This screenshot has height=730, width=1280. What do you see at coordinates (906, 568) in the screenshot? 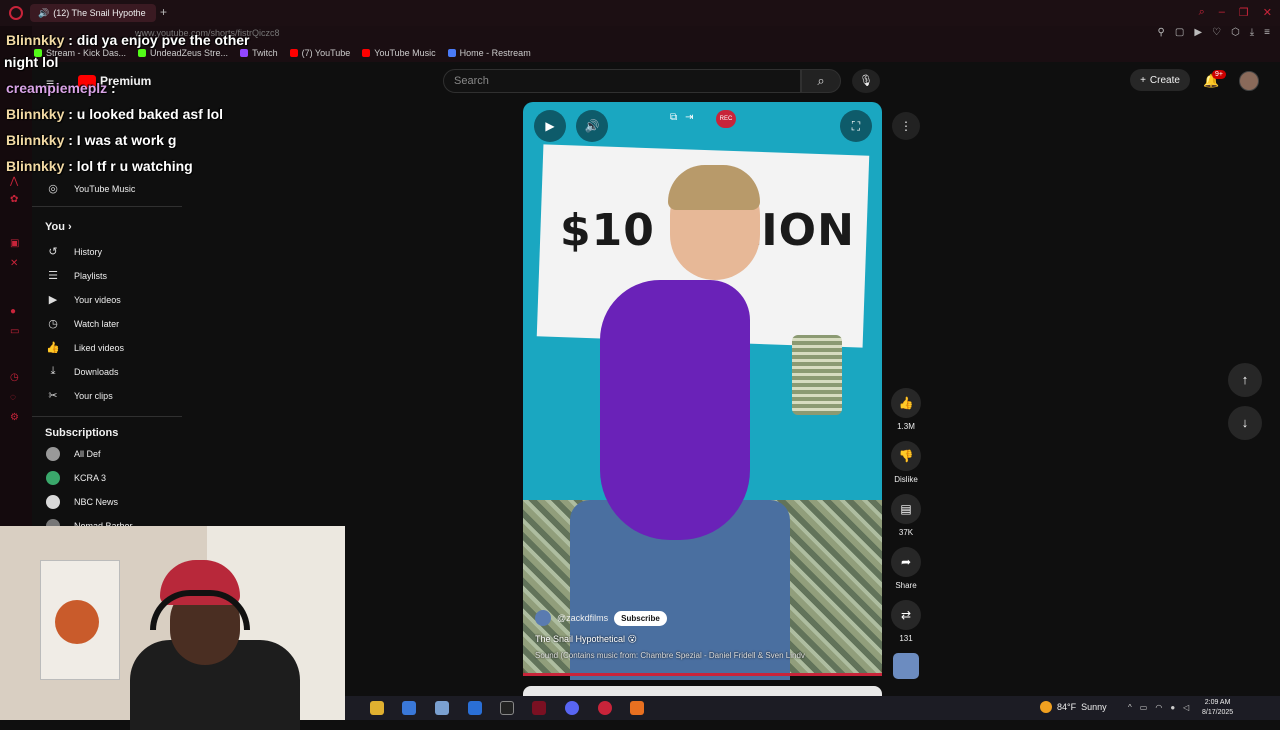
I see `share-button: ➦ Share` at bounding box center [906, 568].